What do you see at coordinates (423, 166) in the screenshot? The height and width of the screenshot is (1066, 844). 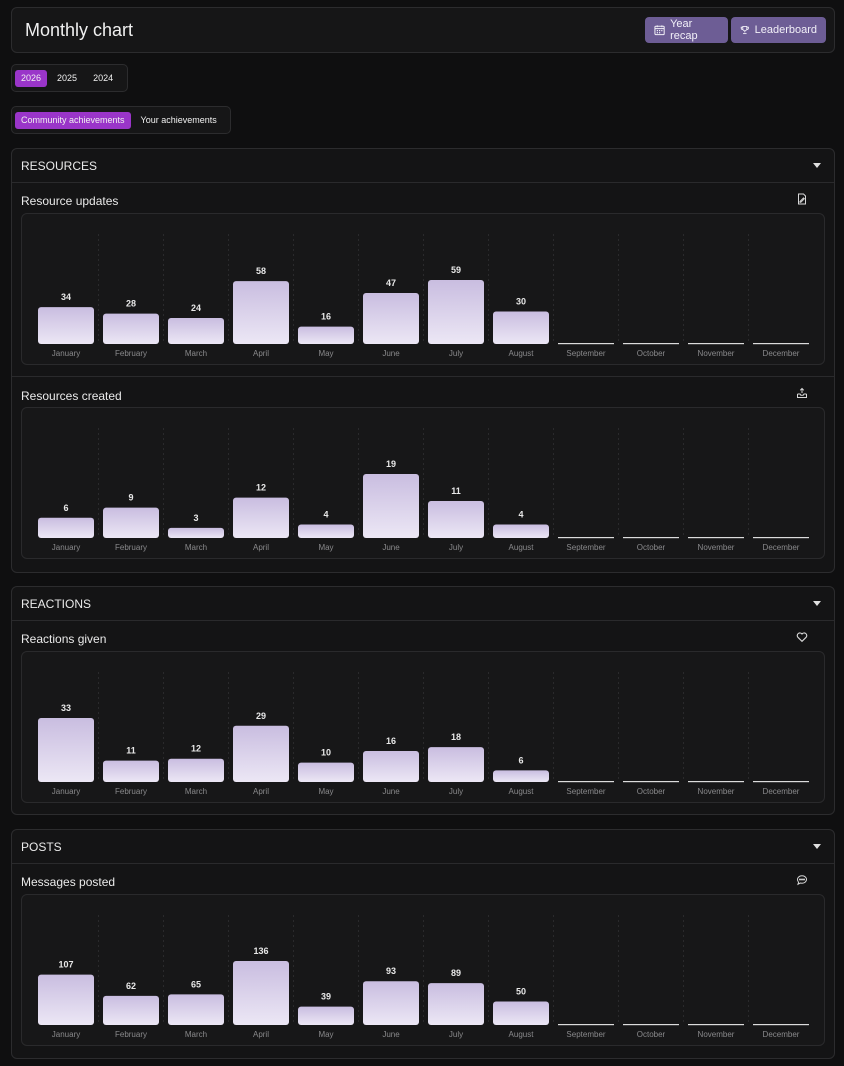 I see `resources-section-header: RESOURCES` at bounding box center [423, 166].